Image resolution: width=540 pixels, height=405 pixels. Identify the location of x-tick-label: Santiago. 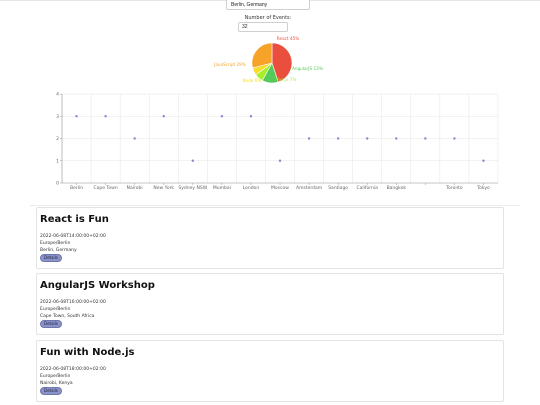
(338, 188).